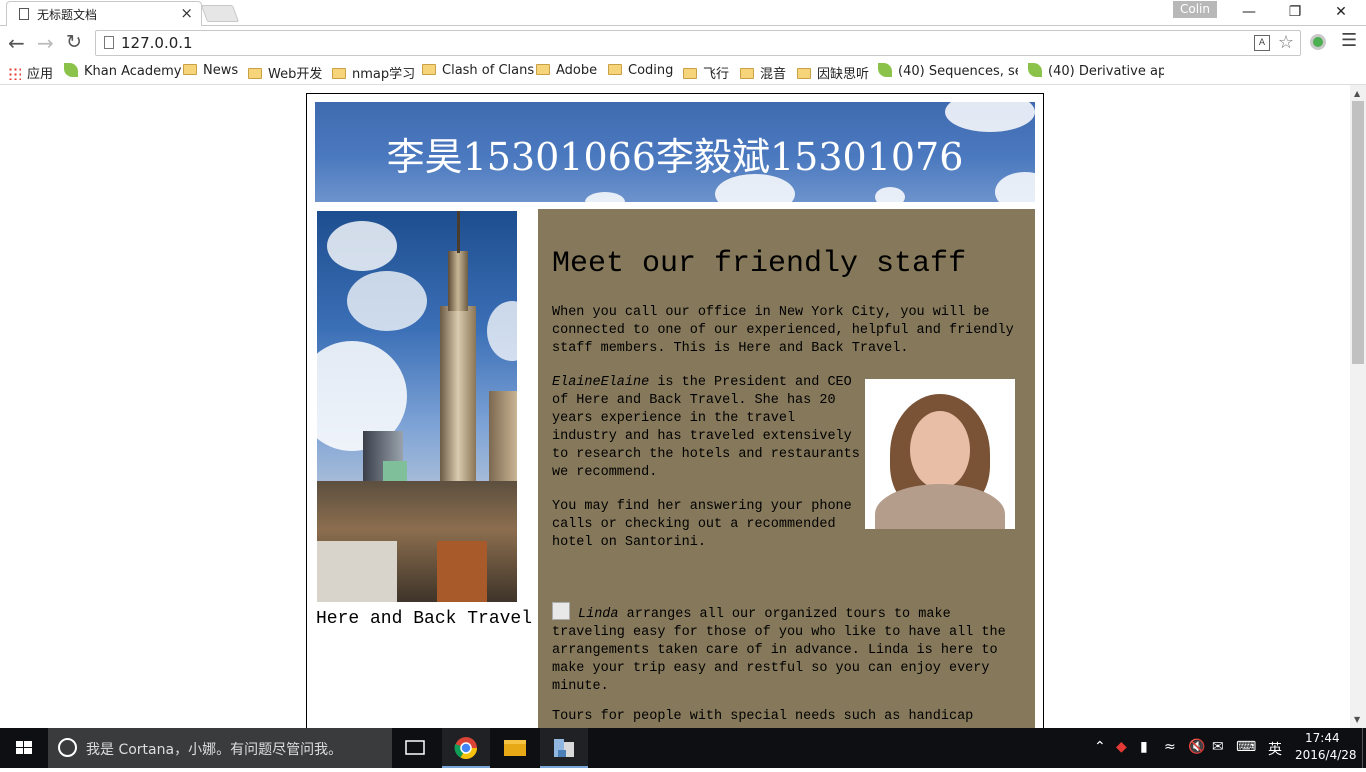  Describe the element at coordinates (675, 157) in the screenshot. I see `banner-title: 李昊15301066李毅斌15301076` at that location.